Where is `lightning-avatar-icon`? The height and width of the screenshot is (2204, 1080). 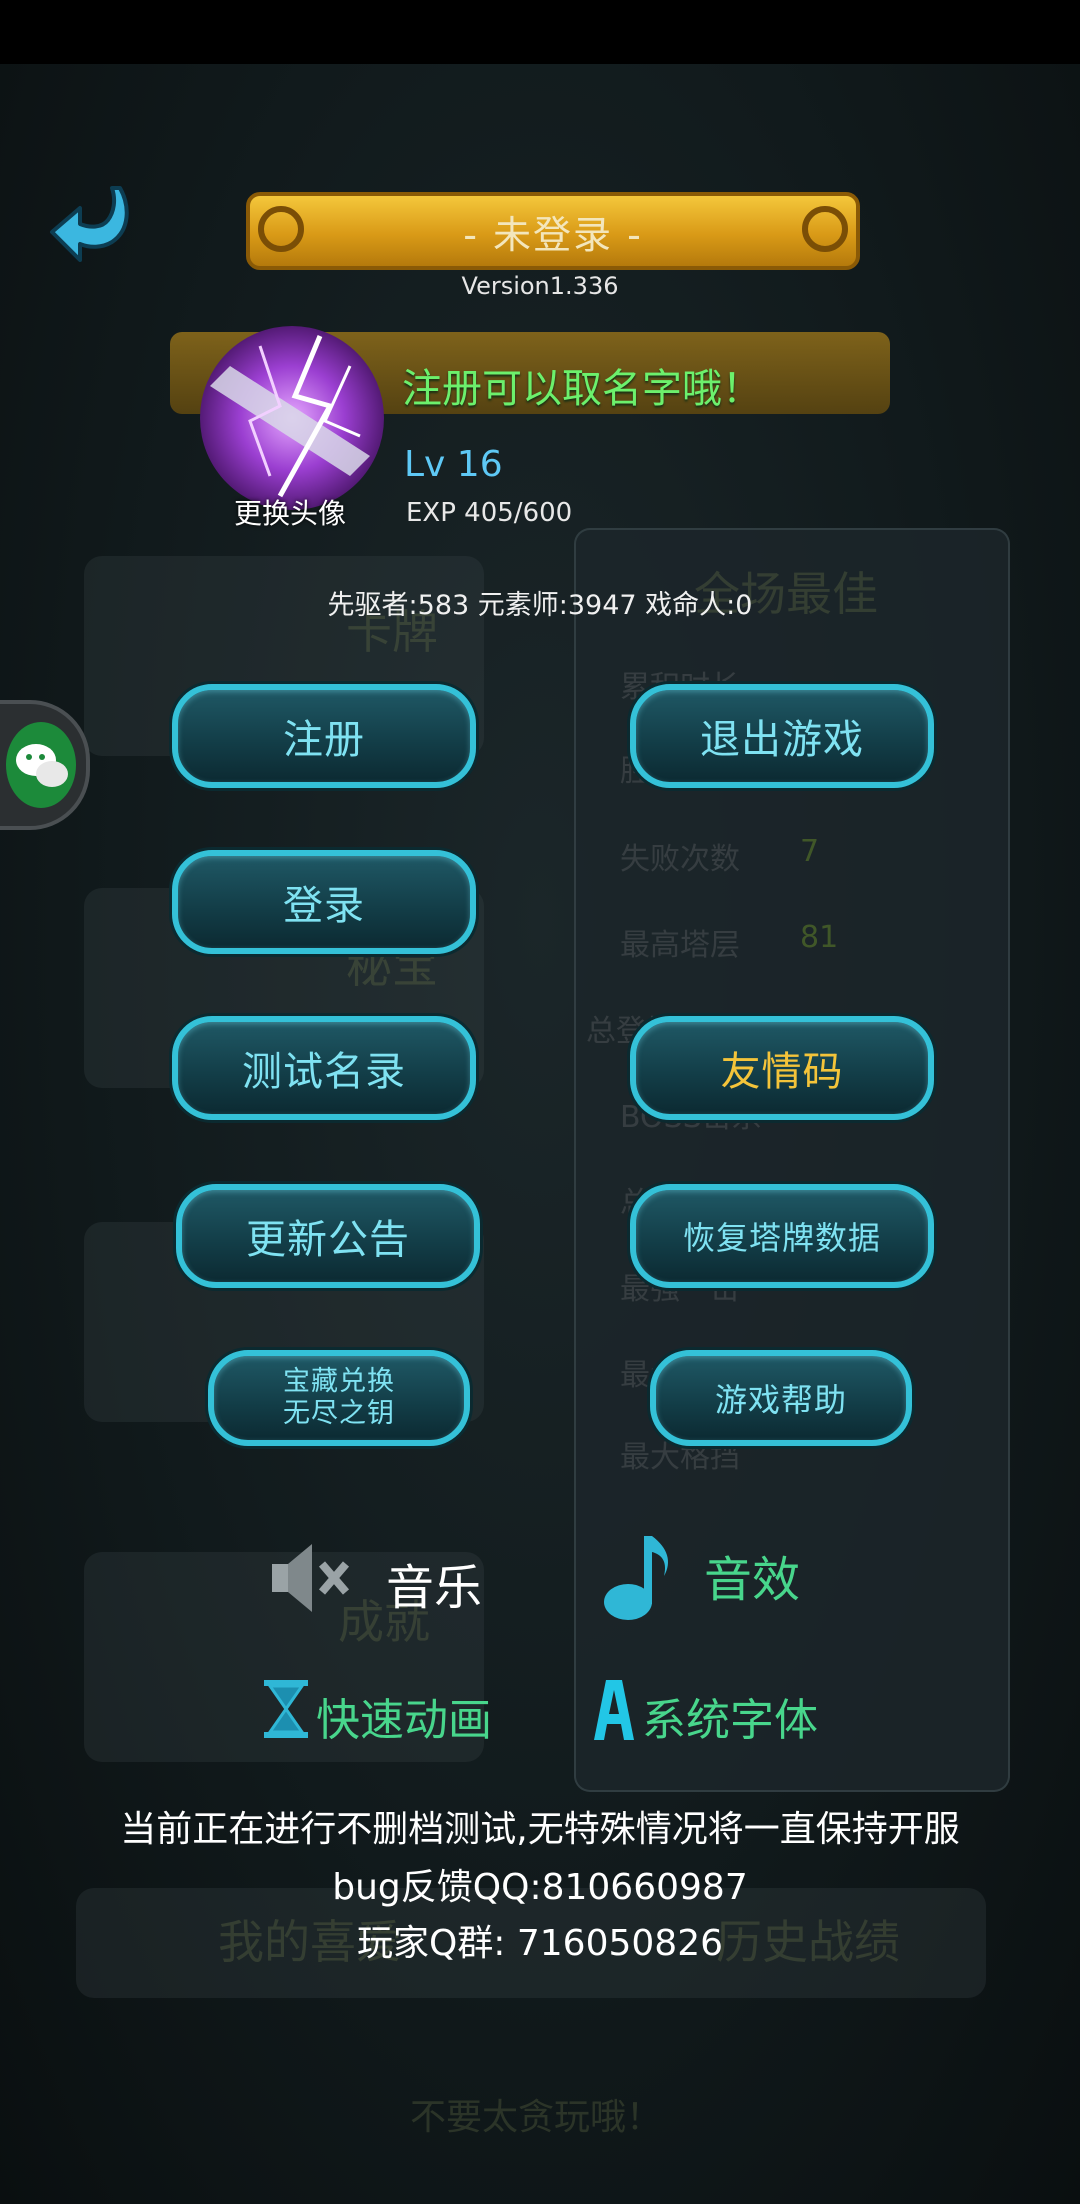
lightning-avatar-icon is located at coordinates (290, 416).